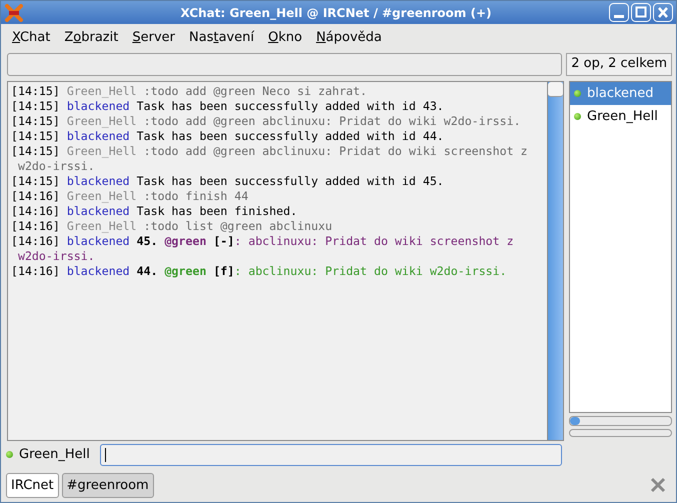 This screenshot has width=677, height=503. Describe the element at coordinates (349, 37) in the screenshot. I see `menu-item: Nápověda` at that location.